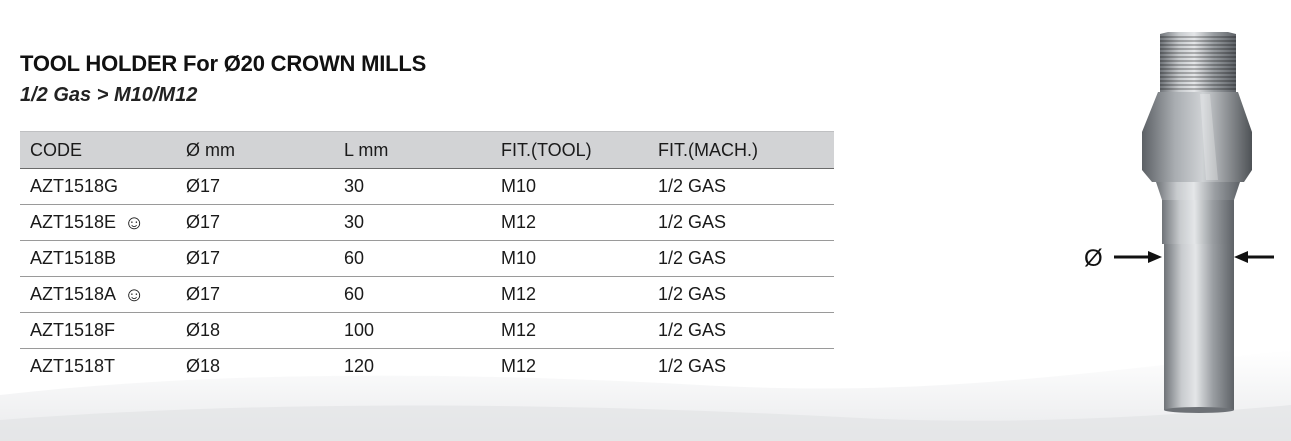  What do you see at coordinates (98, 150) in the screenshot?
I see `column-header-code: CODE` at bounding box center [98, 150].